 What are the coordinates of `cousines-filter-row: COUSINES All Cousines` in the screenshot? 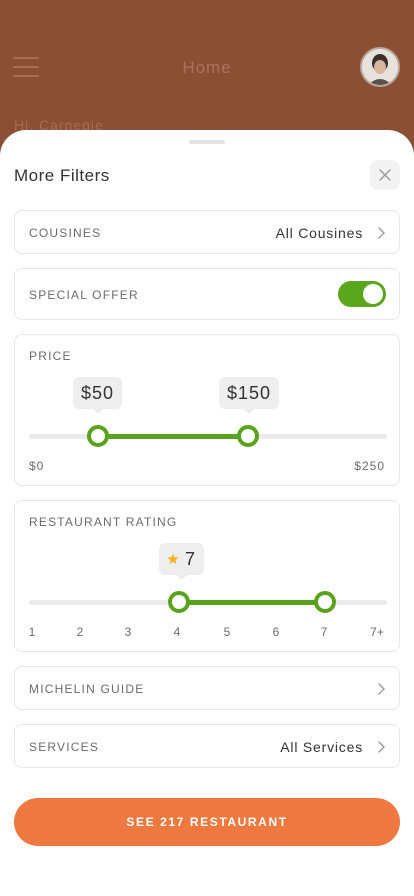 It's located at (207, 232).